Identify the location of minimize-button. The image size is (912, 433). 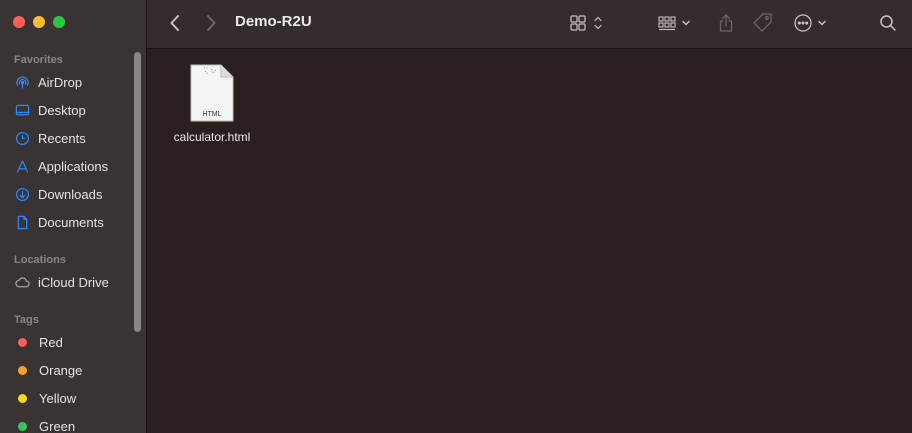
(39, 22).